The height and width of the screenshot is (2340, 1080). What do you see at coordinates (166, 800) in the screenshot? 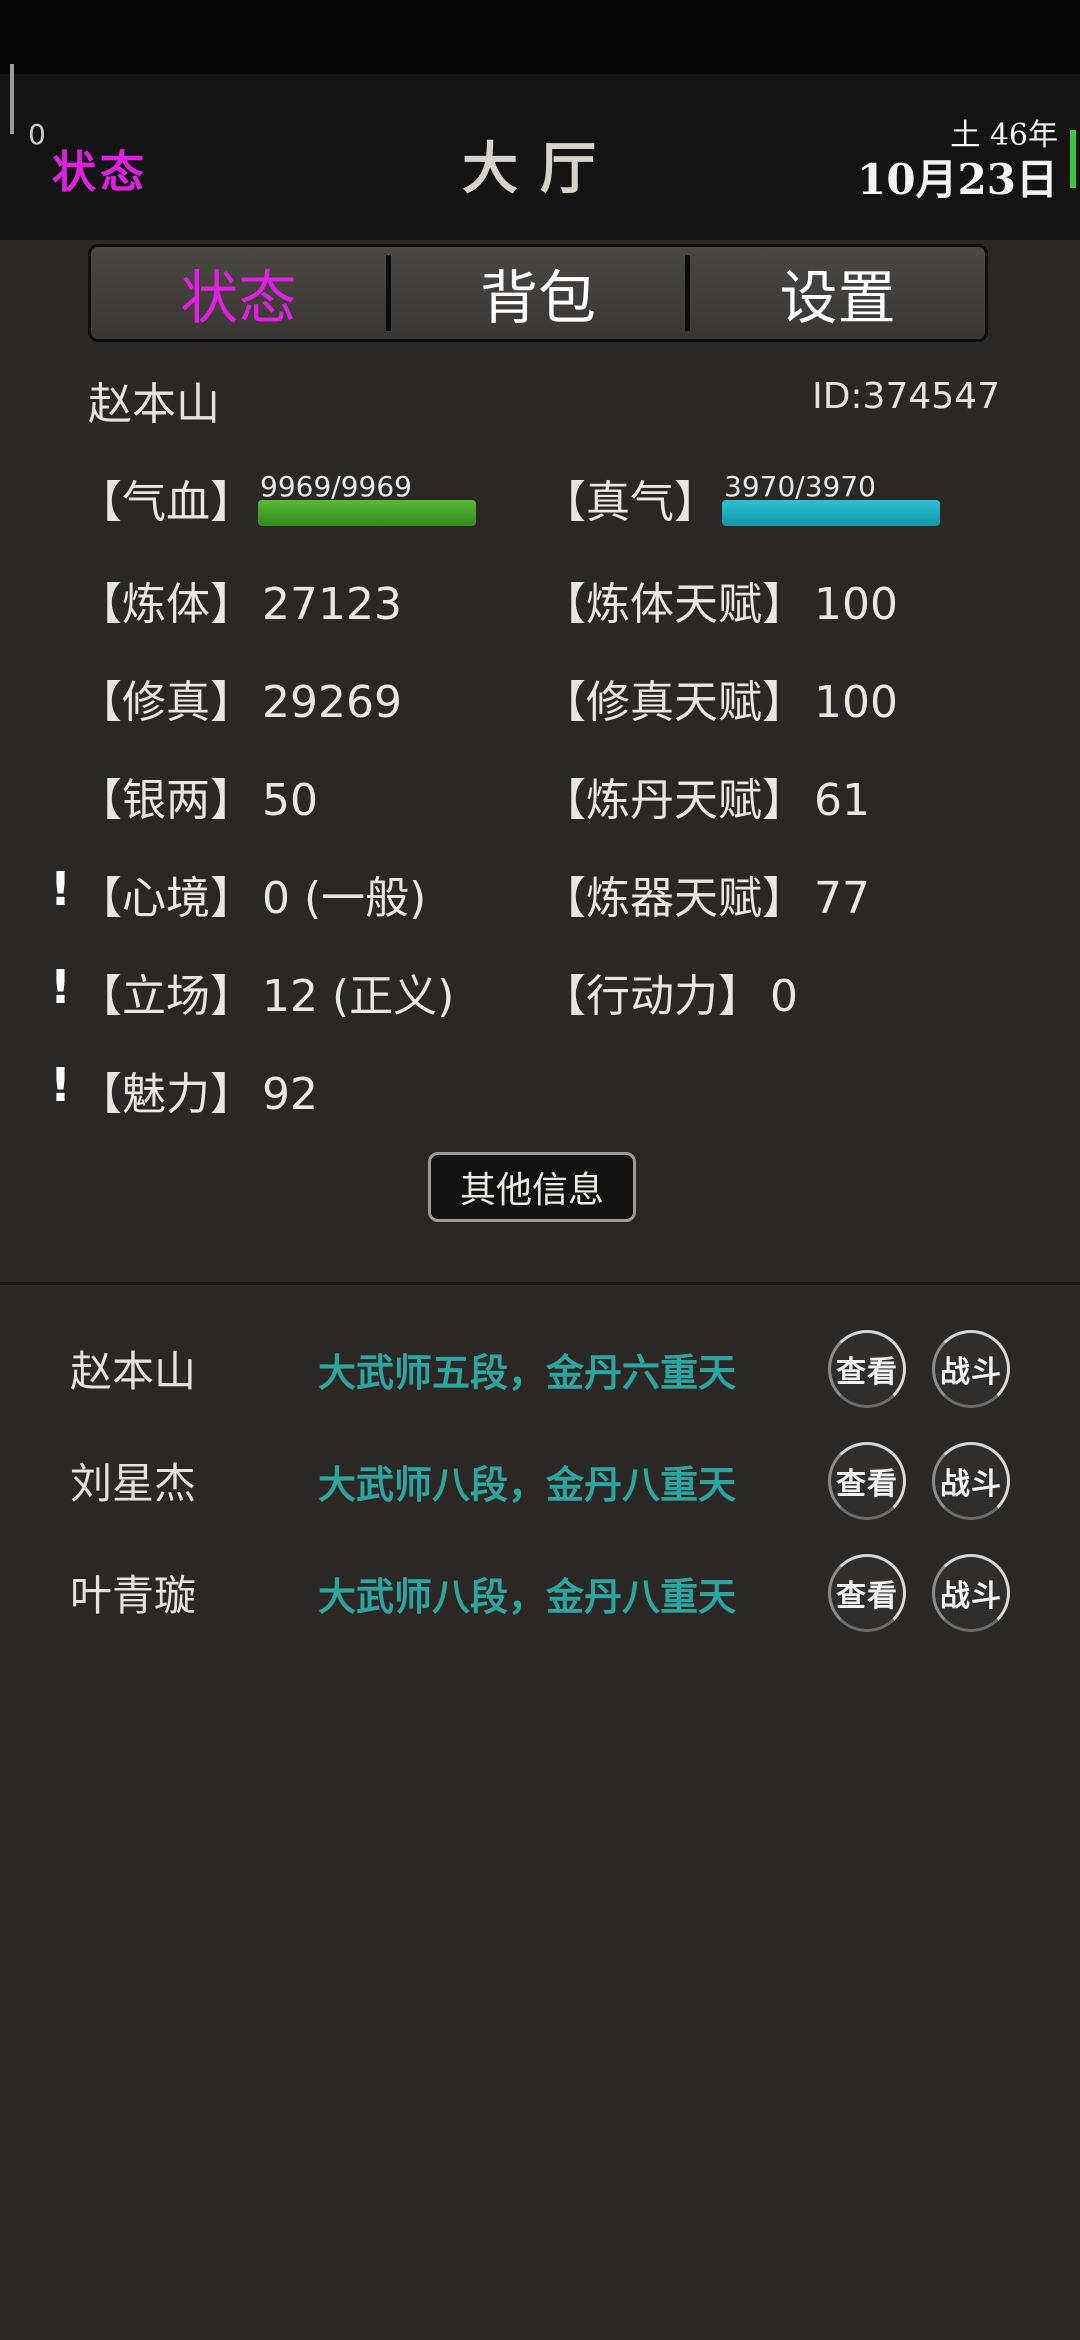
I see `stat-key: 【银两】` at bounding box center [166, 800].